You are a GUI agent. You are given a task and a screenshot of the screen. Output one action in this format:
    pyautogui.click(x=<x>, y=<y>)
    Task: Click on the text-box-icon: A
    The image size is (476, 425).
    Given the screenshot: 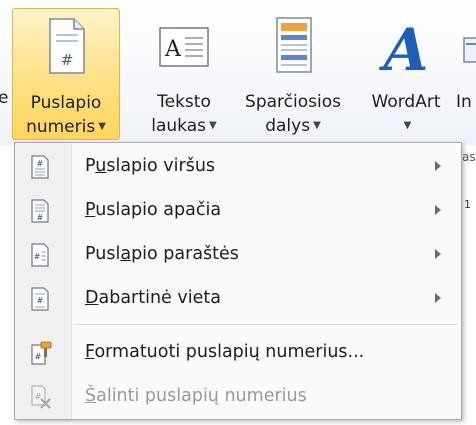 What is the action you would take?
    pyautogui.click(x=184, y=46)
    